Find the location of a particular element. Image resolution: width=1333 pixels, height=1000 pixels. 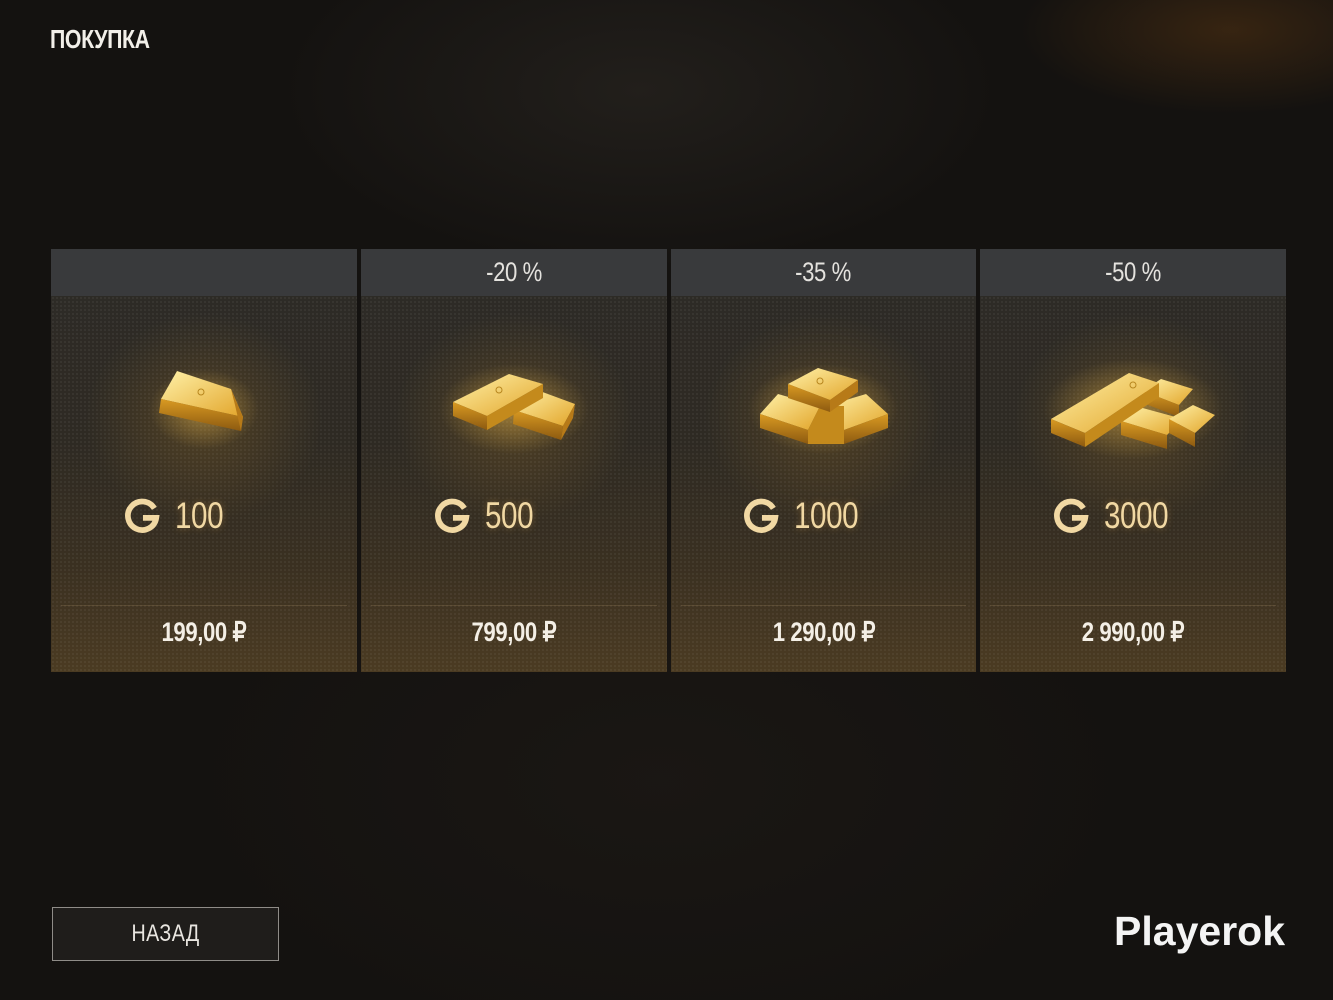

discount-badge: -35 % is located at coordinates (823, 272).